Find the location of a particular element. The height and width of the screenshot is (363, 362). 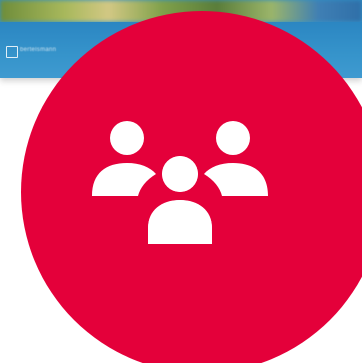

banner-org-text: bertelsmann is located at coordinates (38, 50).